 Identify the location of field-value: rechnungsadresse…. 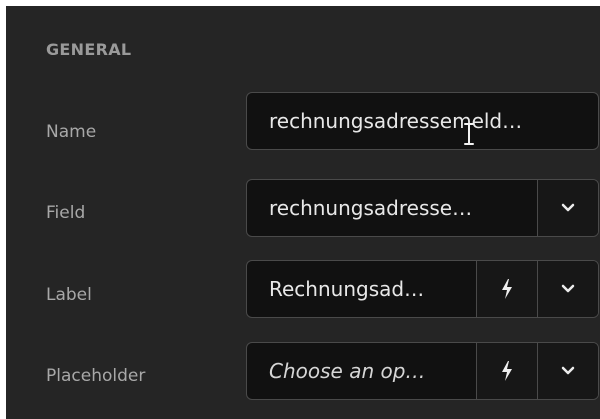
(392, 208).